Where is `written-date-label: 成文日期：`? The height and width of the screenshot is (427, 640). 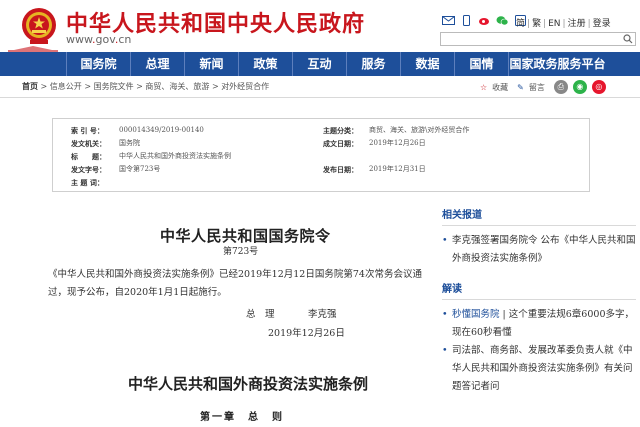
written-date-label: 成文日期： is located at coordinates (340, 143).